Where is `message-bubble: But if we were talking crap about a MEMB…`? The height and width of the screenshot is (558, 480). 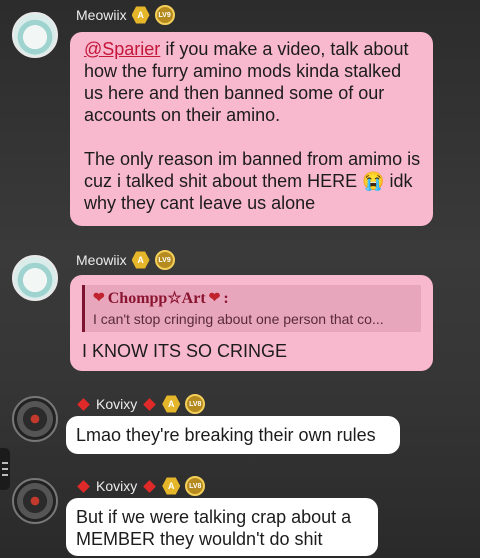
message-bubble: But if we were talking crap about a MEMB… is located at coordinates (222, 527).